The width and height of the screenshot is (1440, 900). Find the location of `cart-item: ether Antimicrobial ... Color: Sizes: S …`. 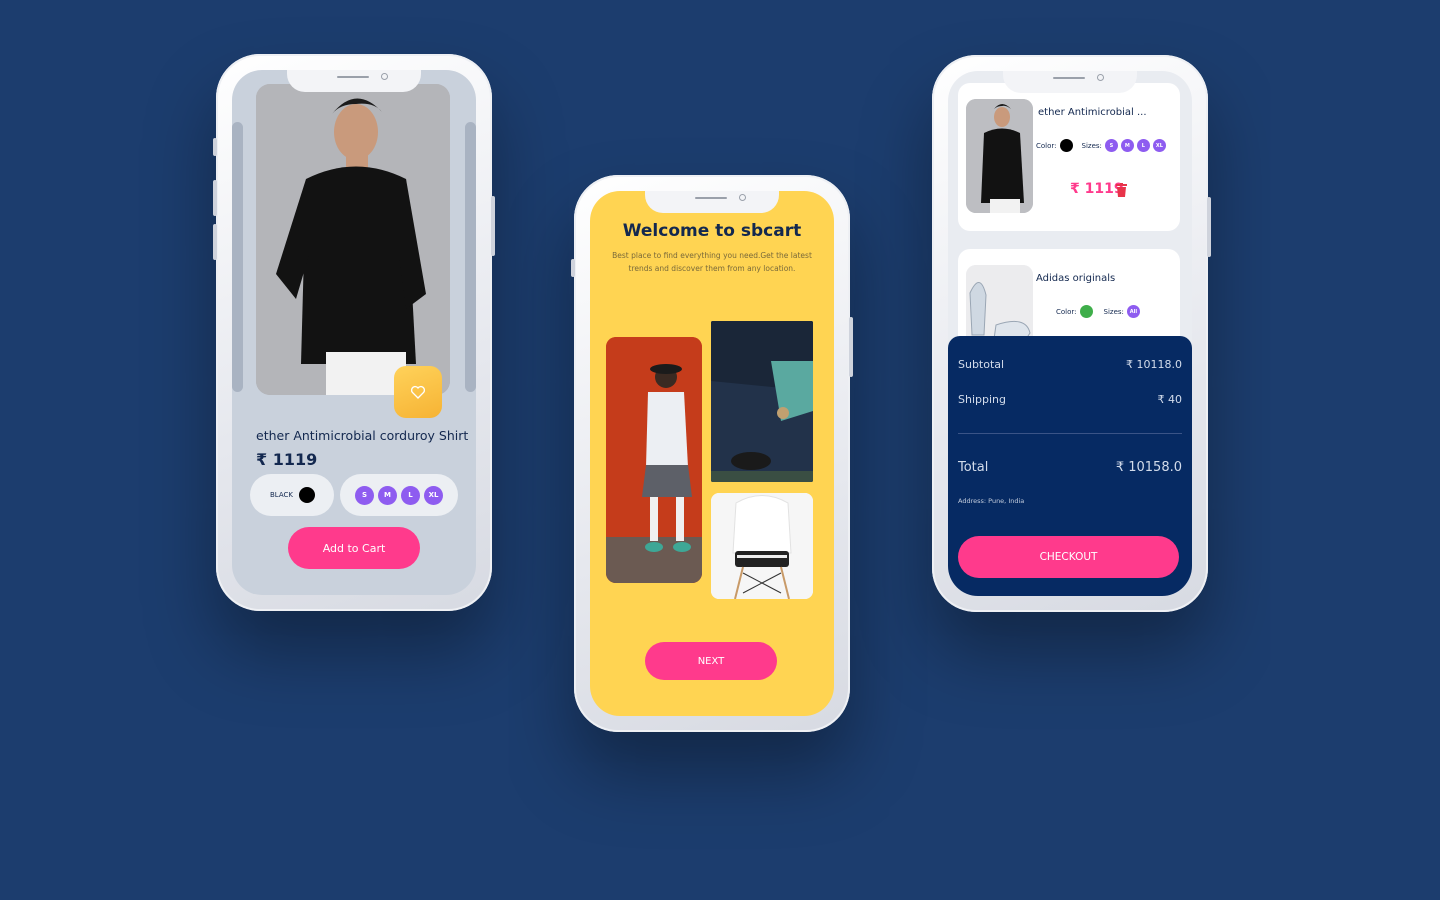

cart-item: ether Antimicrobial ... Color: Sizes: S … is located at coordinates (1069, 157).